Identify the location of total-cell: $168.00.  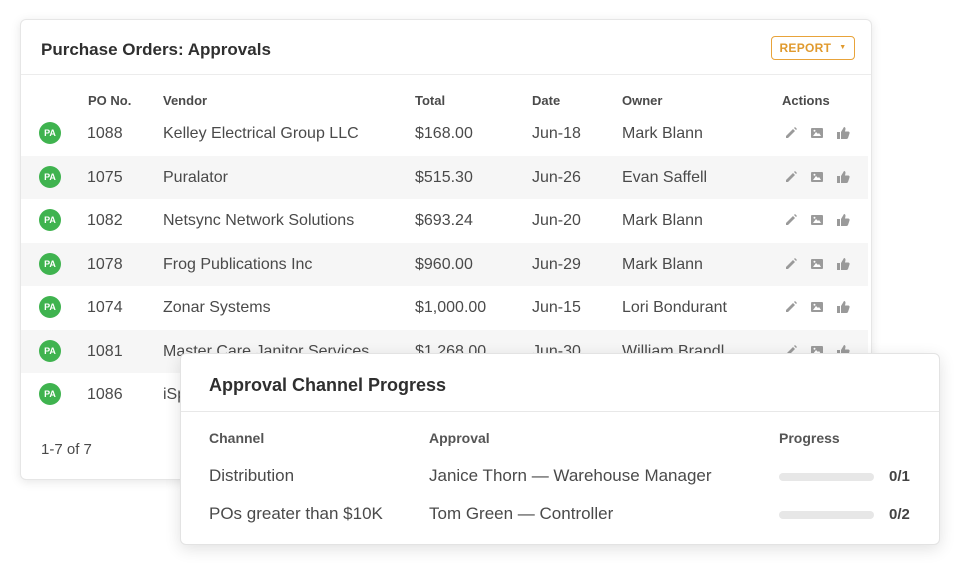
(444, 133).